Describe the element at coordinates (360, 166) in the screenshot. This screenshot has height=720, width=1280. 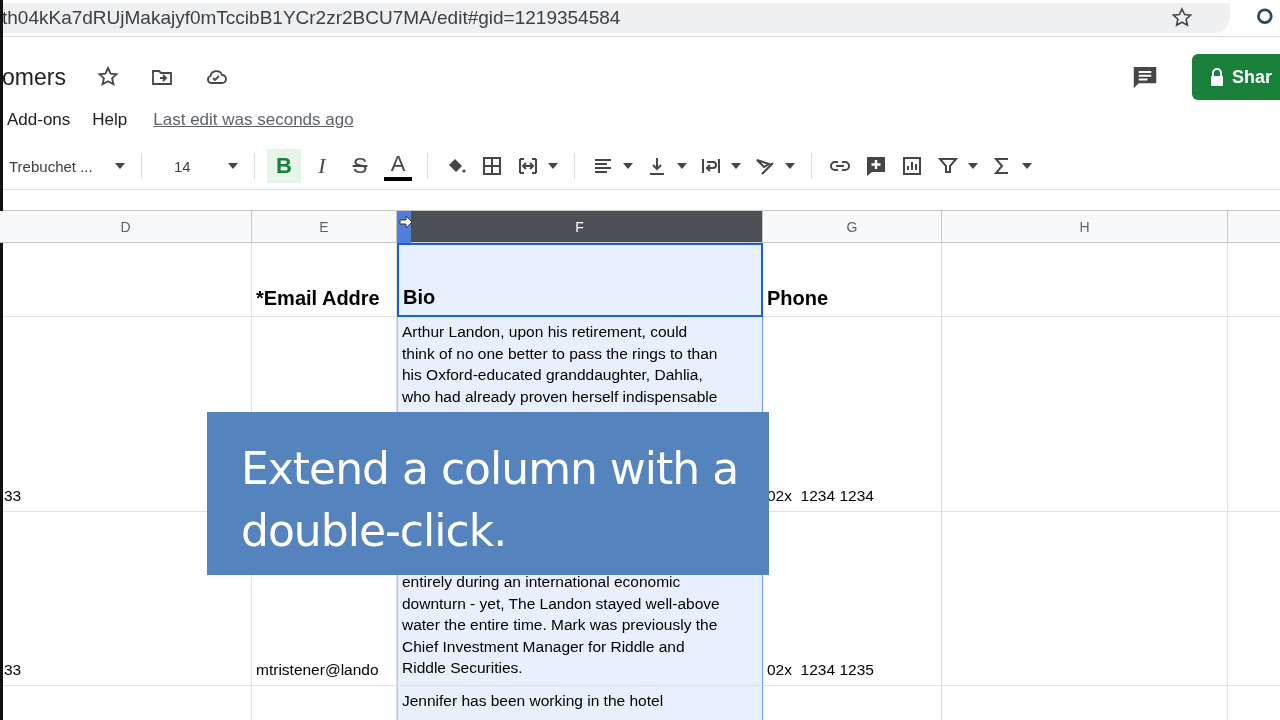
I see `strike-button: S` at that location.